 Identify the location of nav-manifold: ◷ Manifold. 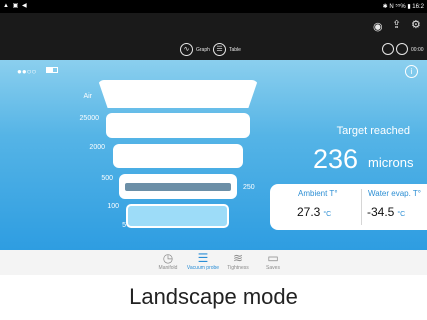
(168, 261).